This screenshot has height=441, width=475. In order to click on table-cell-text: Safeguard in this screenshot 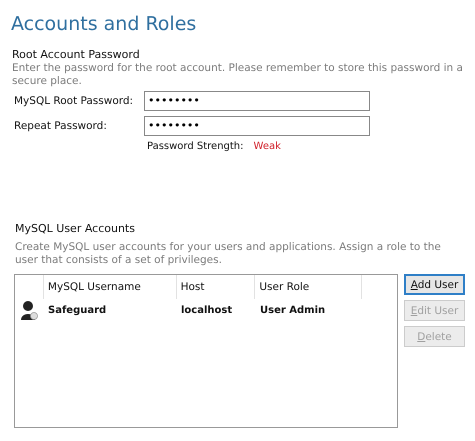, I will do `click(77, 310)`.